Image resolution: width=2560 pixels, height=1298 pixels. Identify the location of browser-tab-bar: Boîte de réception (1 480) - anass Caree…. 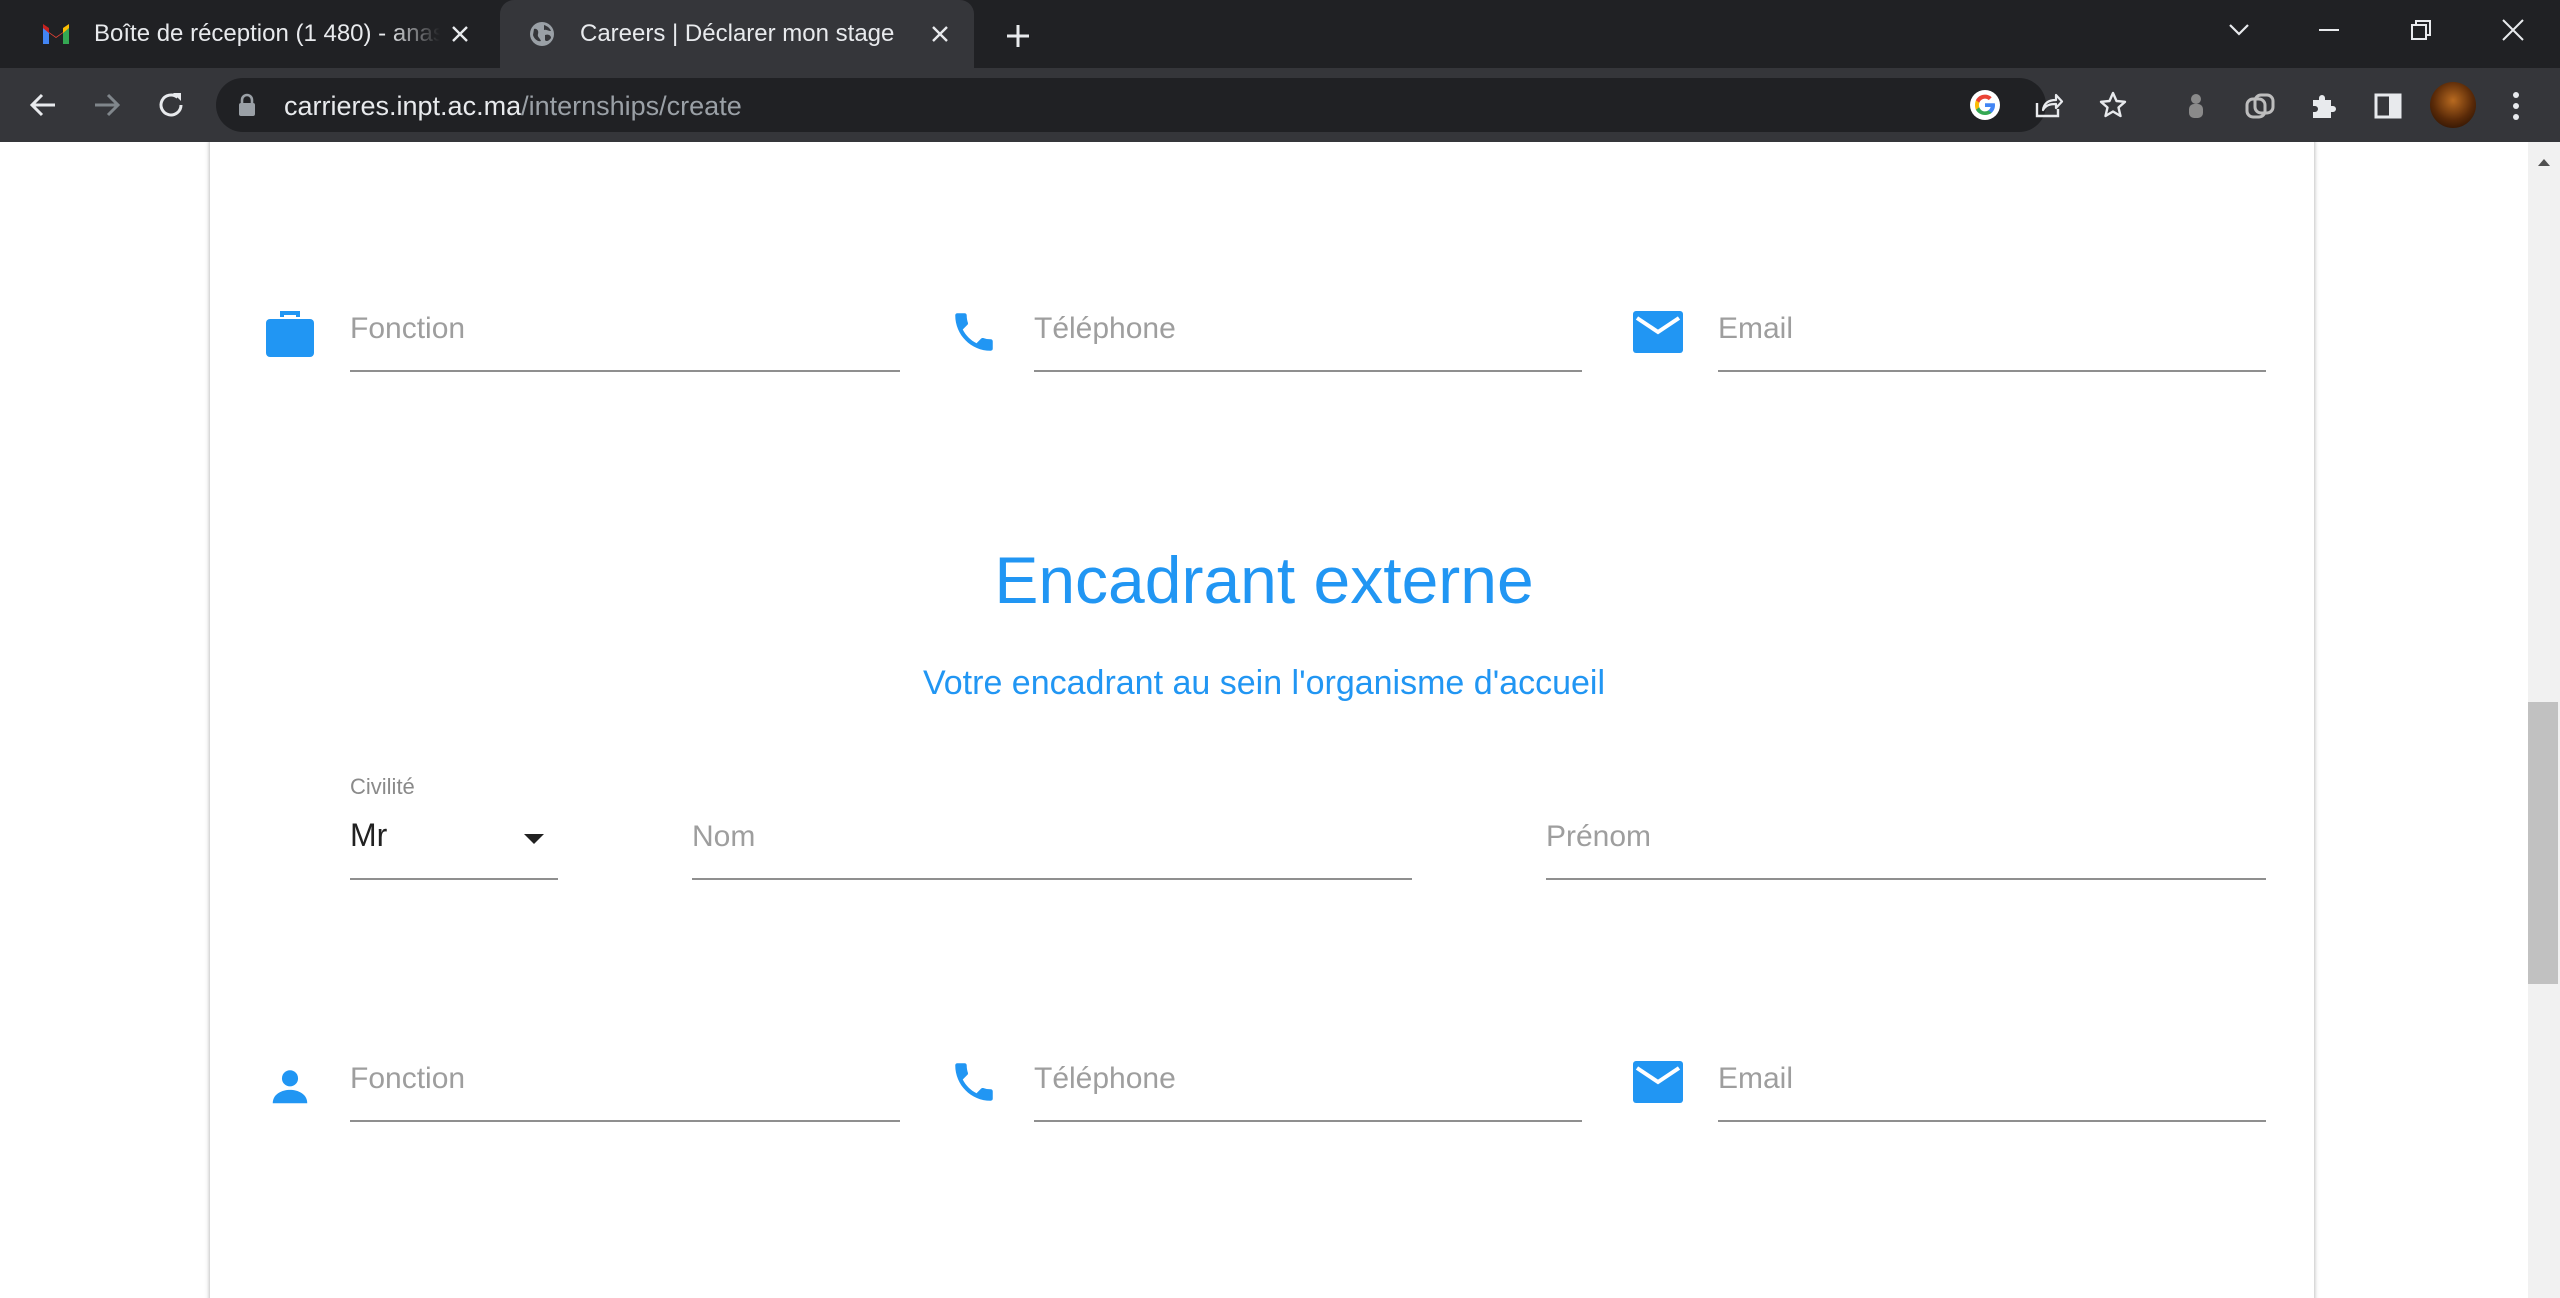
(1280, 34).